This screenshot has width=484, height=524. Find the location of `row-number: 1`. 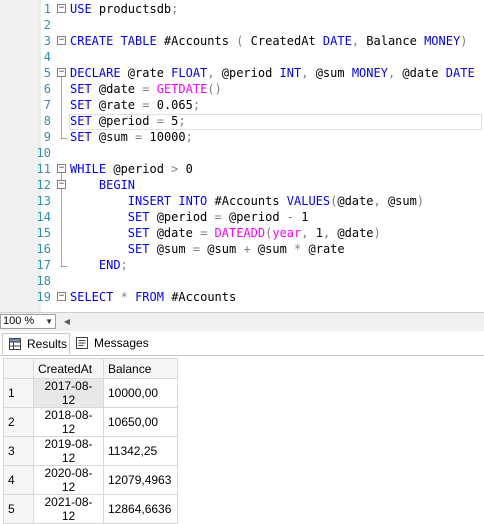

row-number: 1 is located at coordinates (18, 393).